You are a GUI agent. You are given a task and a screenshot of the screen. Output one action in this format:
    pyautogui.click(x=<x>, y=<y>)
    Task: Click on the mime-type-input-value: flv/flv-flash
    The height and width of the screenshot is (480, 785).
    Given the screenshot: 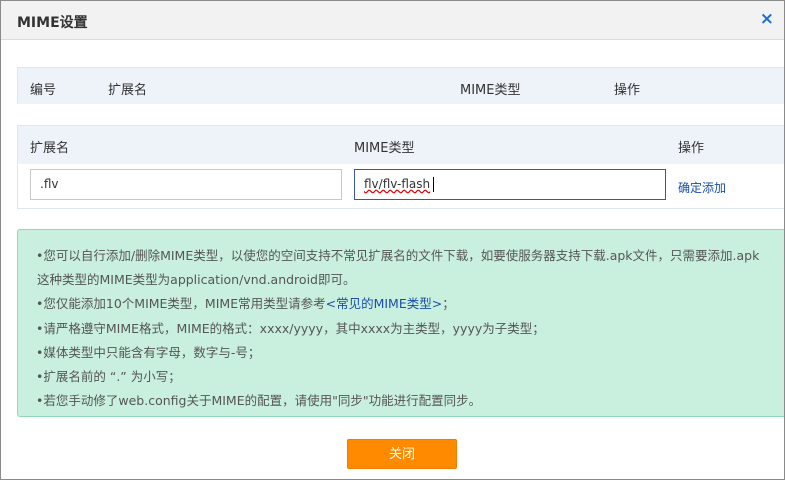 What is the action you would take?
    pyautogui.click(x=397, y=184)
    